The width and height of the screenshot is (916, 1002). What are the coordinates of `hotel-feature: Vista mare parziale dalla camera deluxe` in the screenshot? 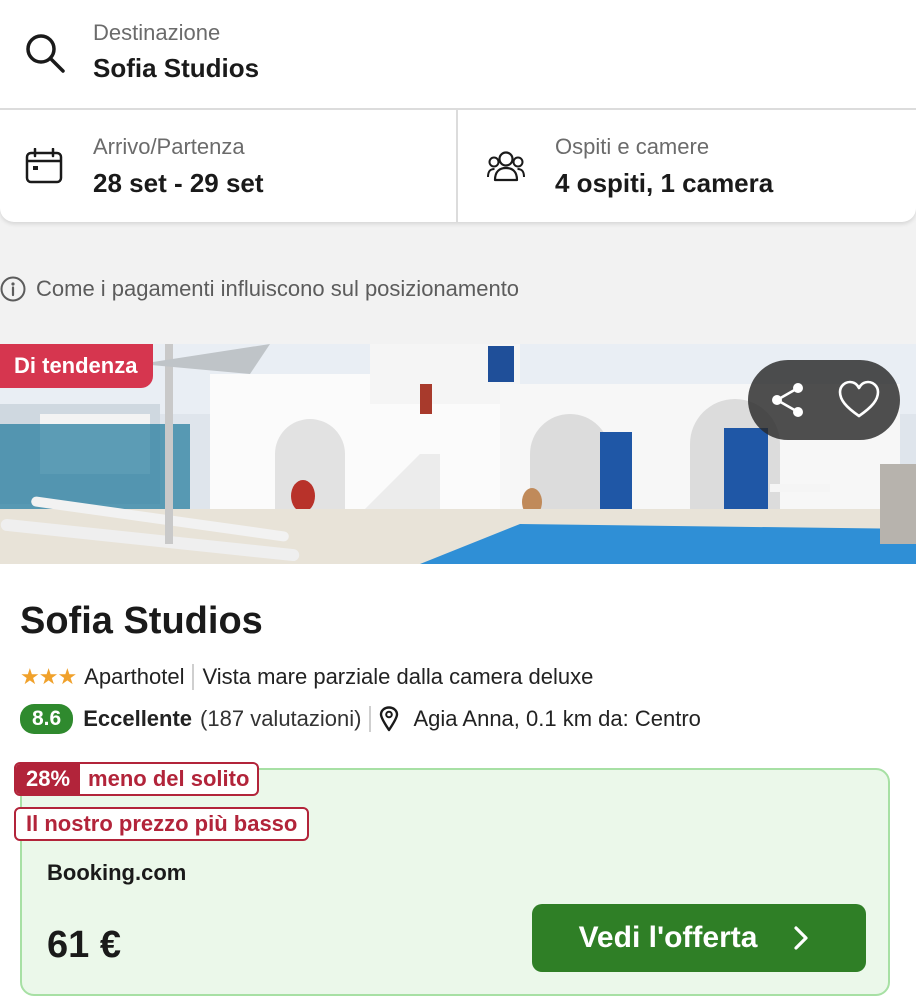 It's located at (398, 676).